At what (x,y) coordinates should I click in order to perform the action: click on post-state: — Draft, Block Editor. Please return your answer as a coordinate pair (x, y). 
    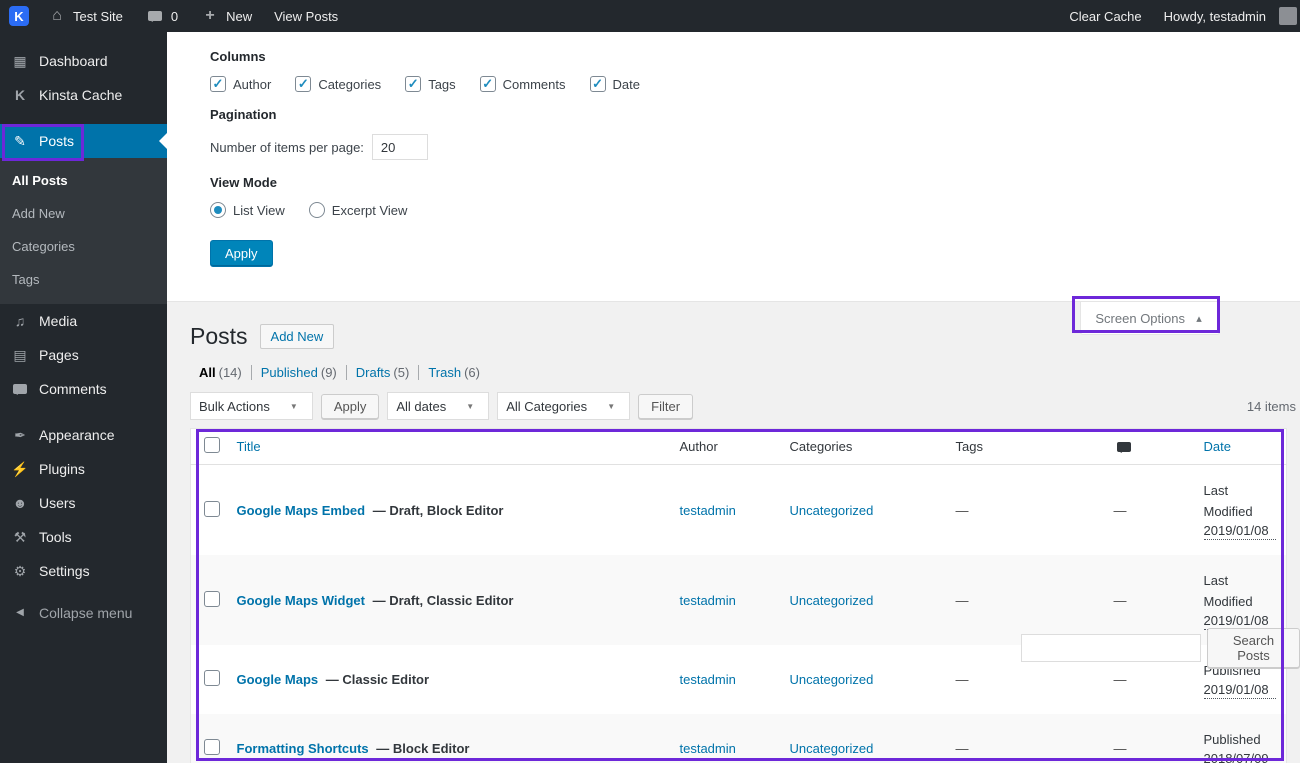
    Looking at the image, I should click on (438, 510).